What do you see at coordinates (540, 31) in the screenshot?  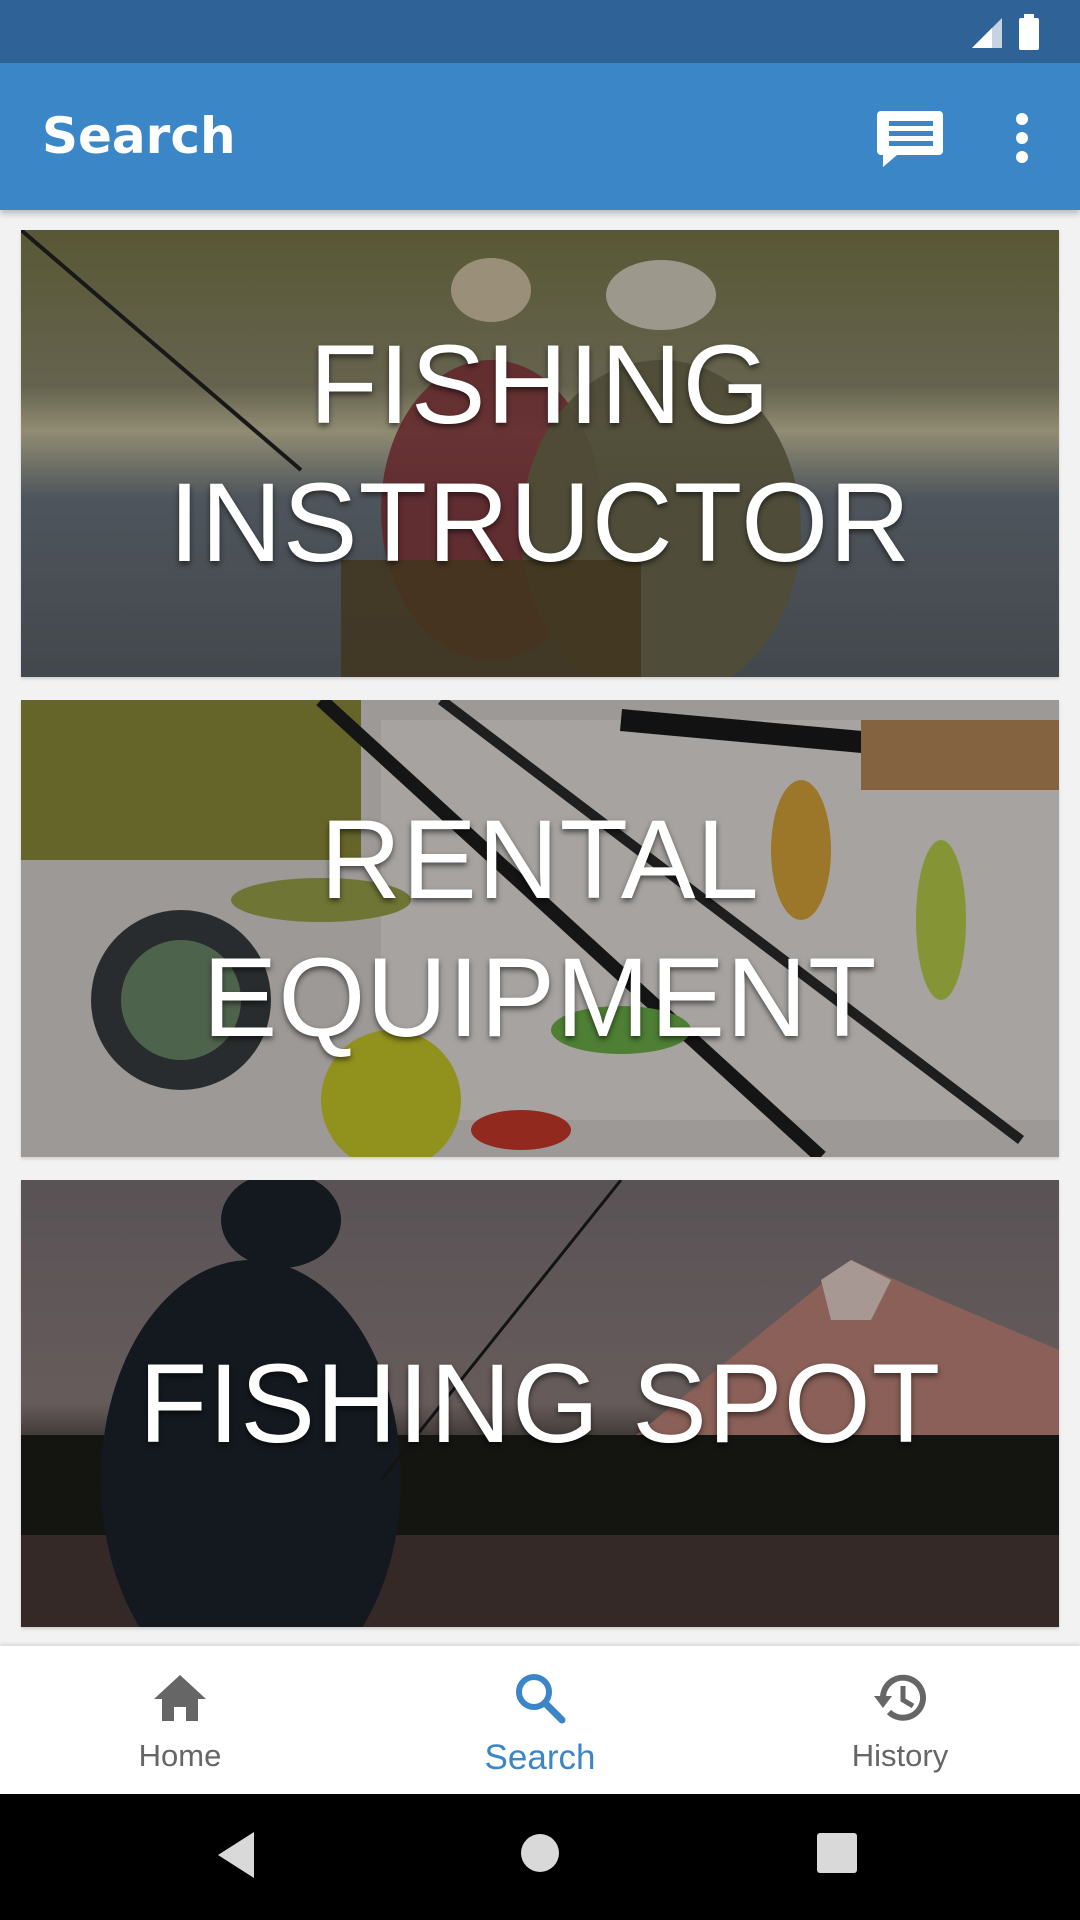 I see `status-bar` at bounding box center [540, 31].